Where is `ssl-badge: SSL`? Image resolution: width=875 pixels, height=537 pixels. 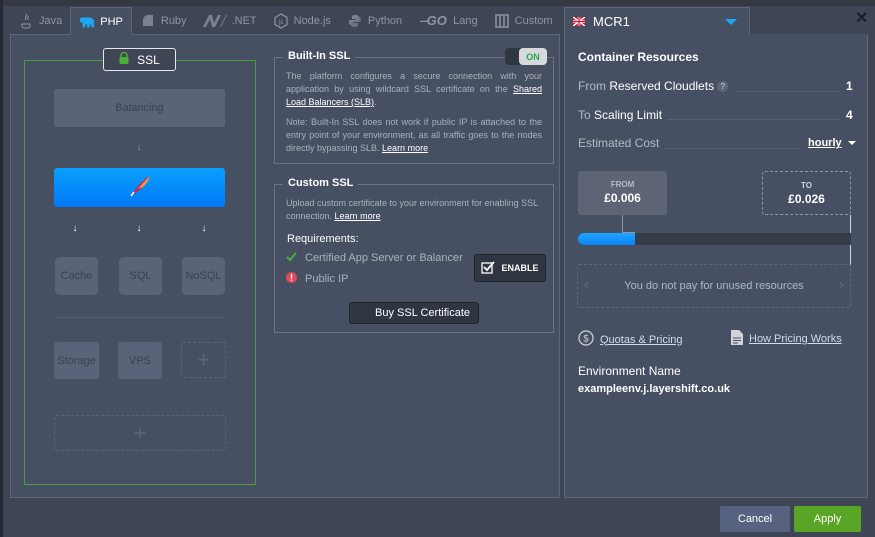
ssl-badge: SSL is located at coordinates (139, 59).